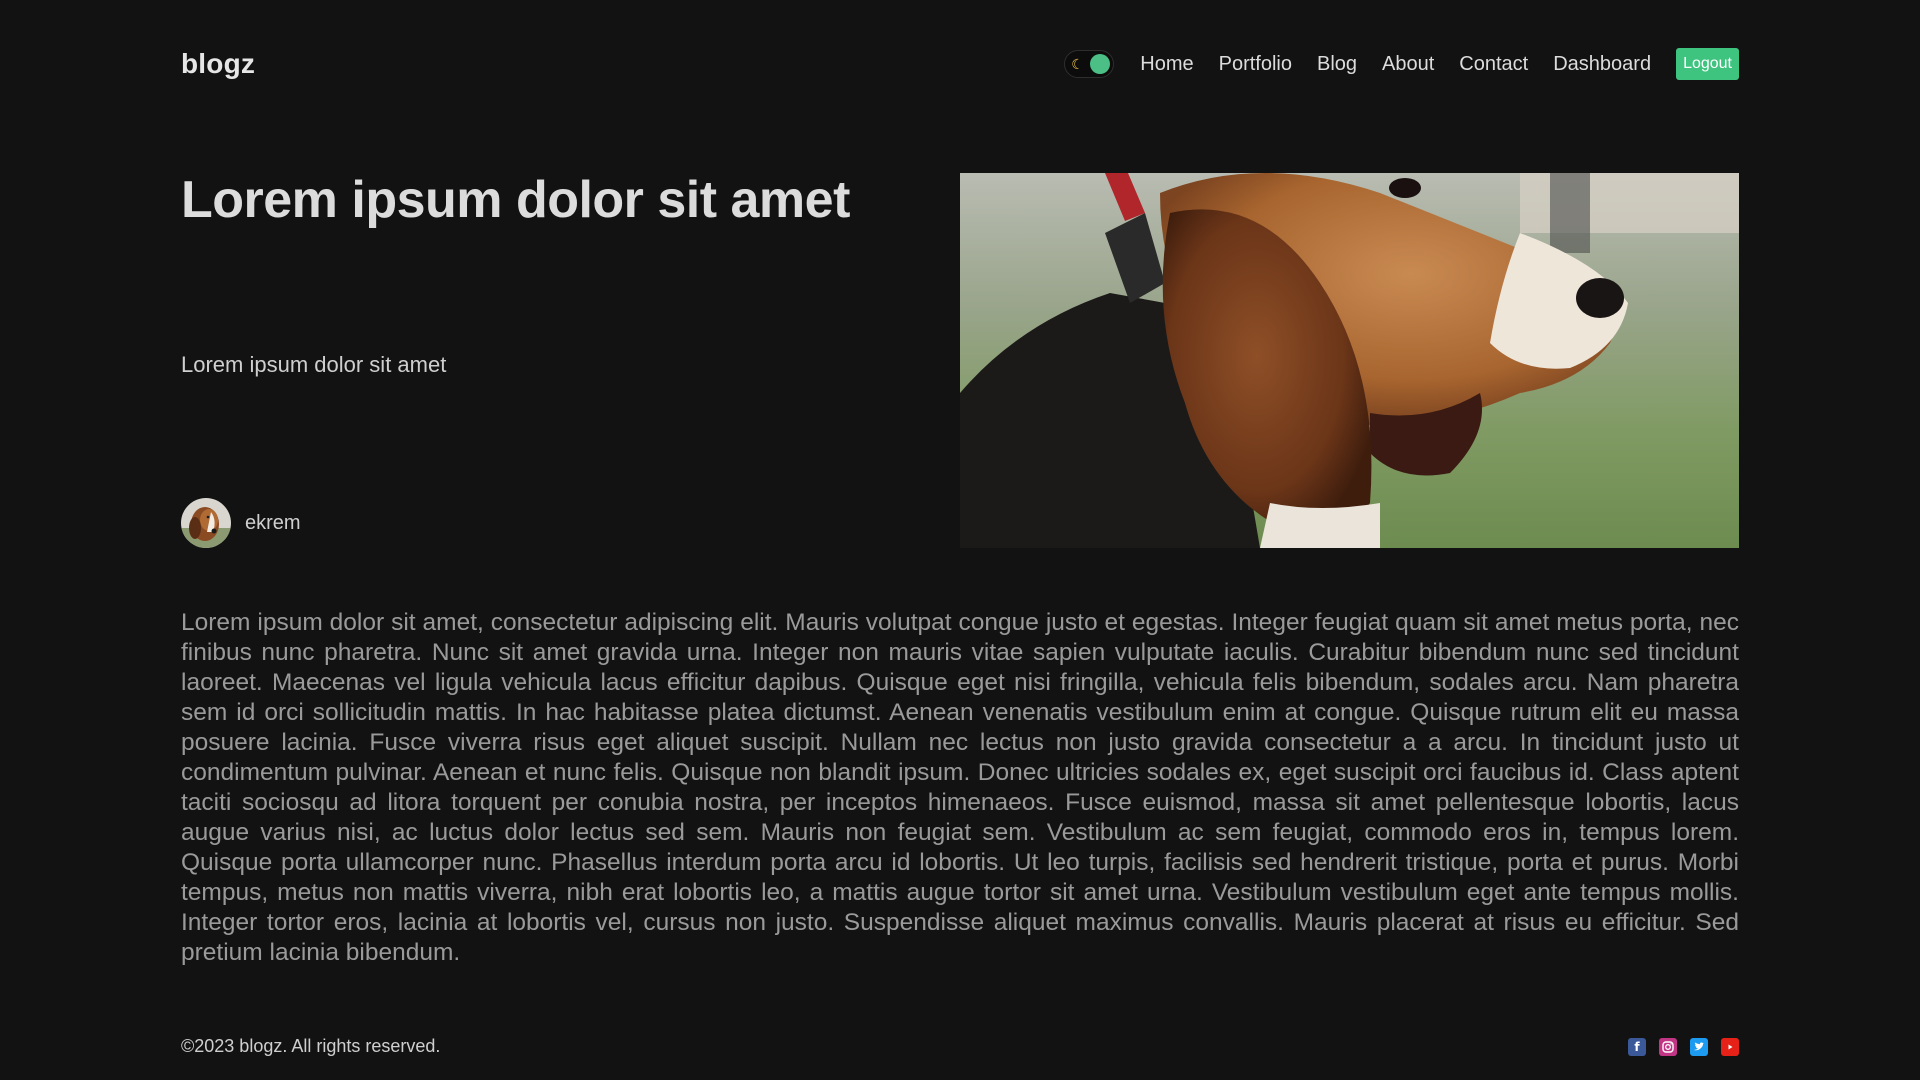 Image resolution: width=1920 pixels, height=1080 pixels. Describe the element at coordinates (1668, 1046) in the screenshot. I see `instagram-icon` at that location.